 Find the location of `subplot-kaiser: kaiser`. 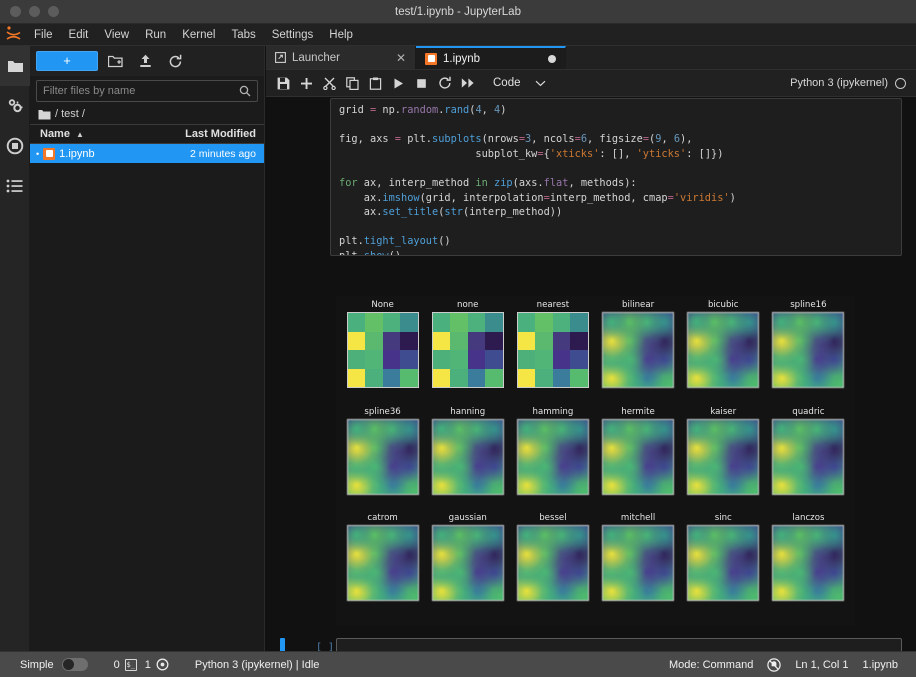

subplot-kaiser: kaiser is located at coordinates (723, 460).